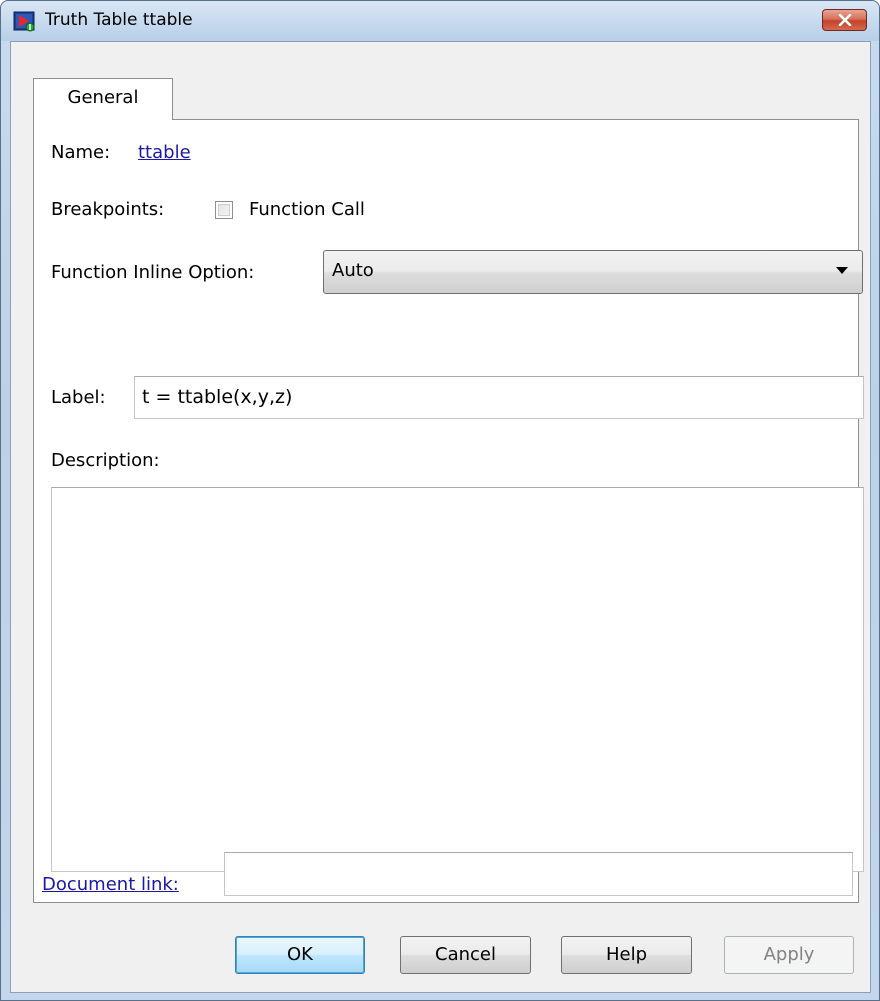 This screenshot has height=1001, width=880. What do you see at coordinates (626, 955) in the screenshot?
I see `help-button: Help` at bounding box center [626, 955].